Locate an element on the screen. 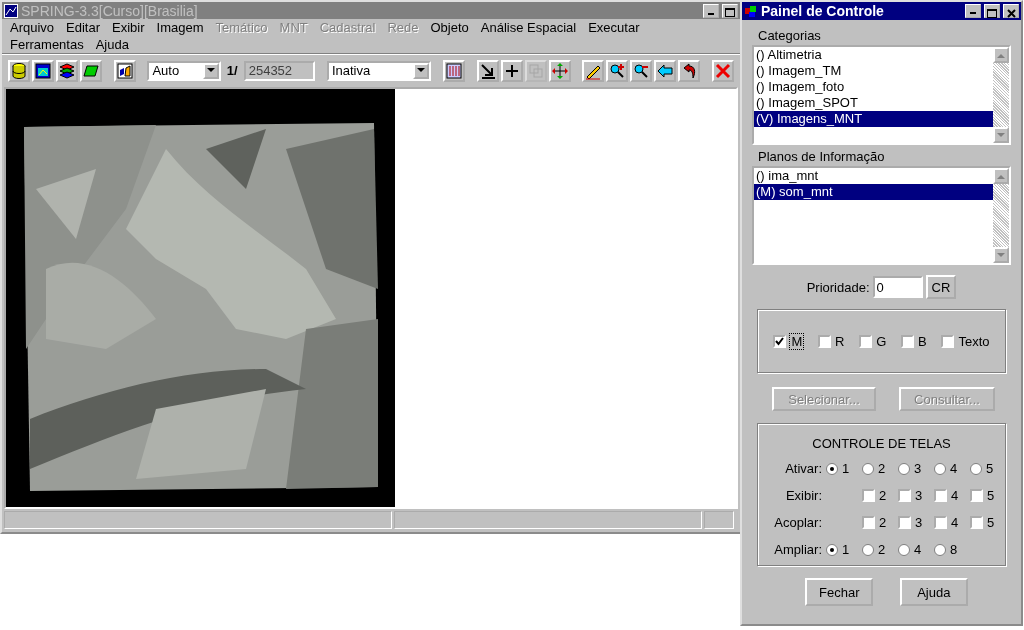 The height and width of the screenshot is (630, 1024). dropdown-arrow-icon is located at coordinates (210, 71).